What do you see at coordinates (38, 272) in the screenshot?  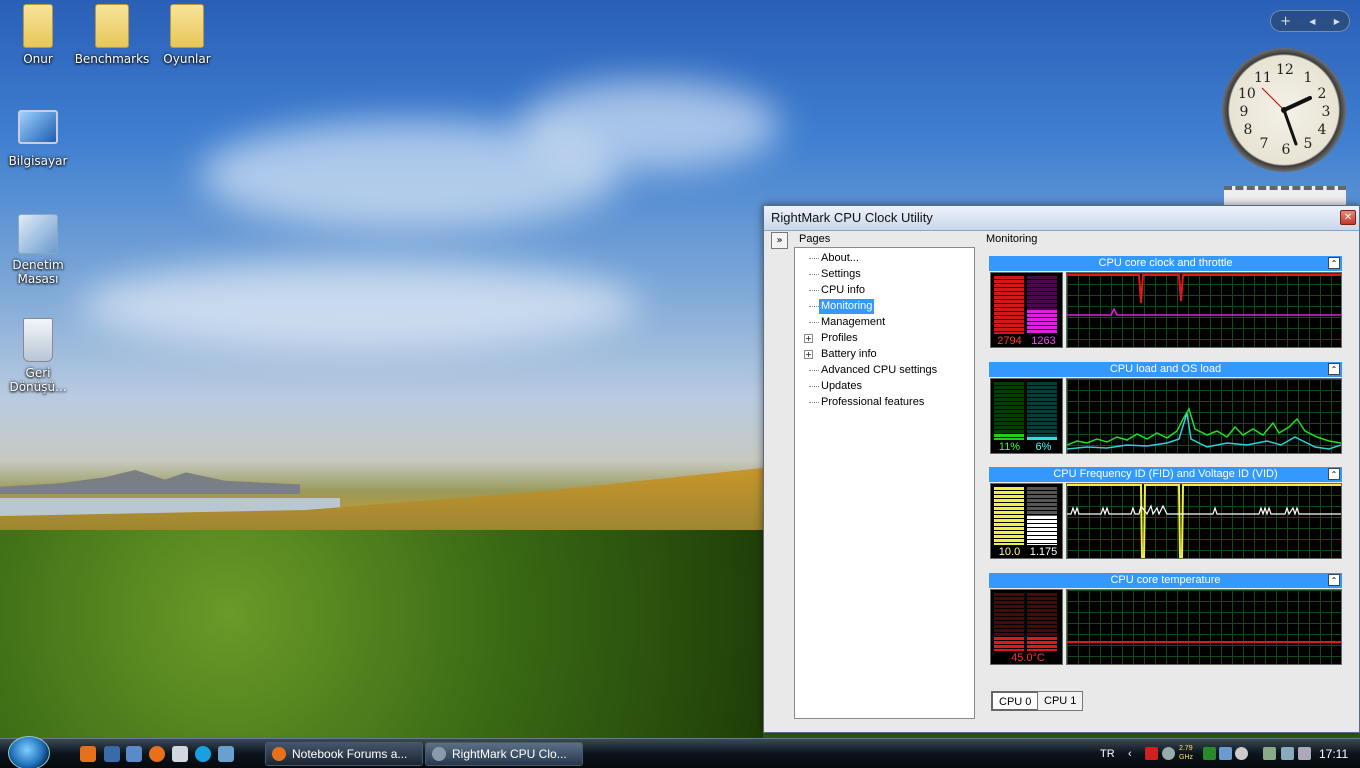 I see `desktop-icon-label: Denetim Masası` at bounding box center [38, 272].